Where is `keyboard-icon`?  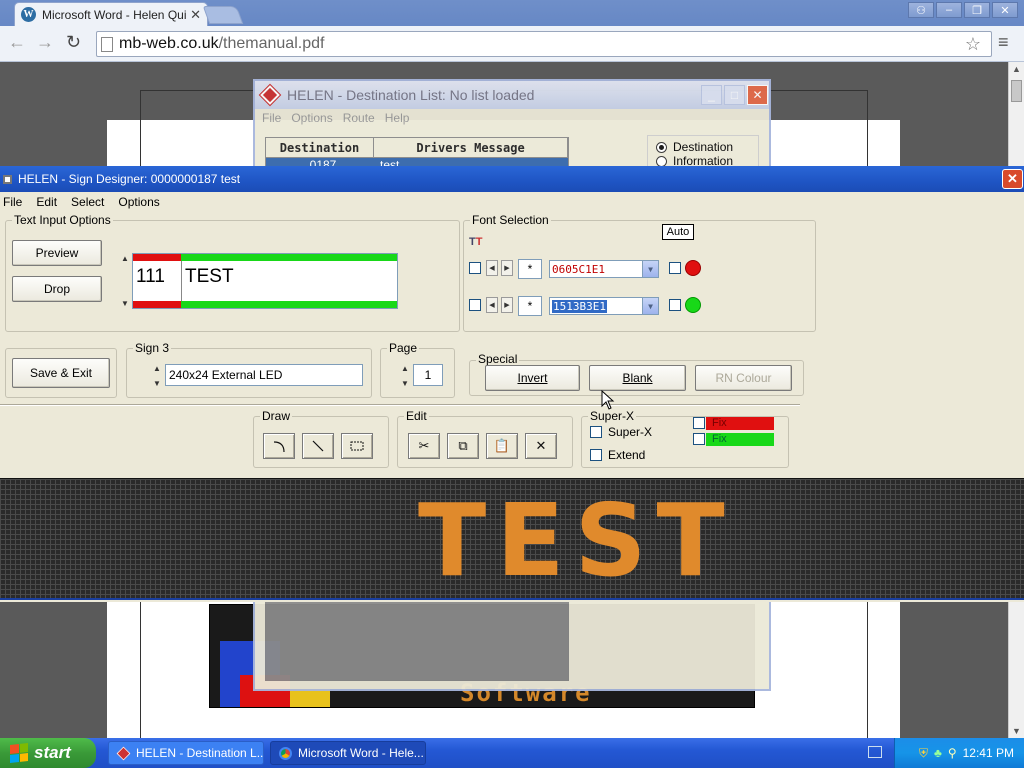
keyboard-icon is located at coordinates (875, 752).